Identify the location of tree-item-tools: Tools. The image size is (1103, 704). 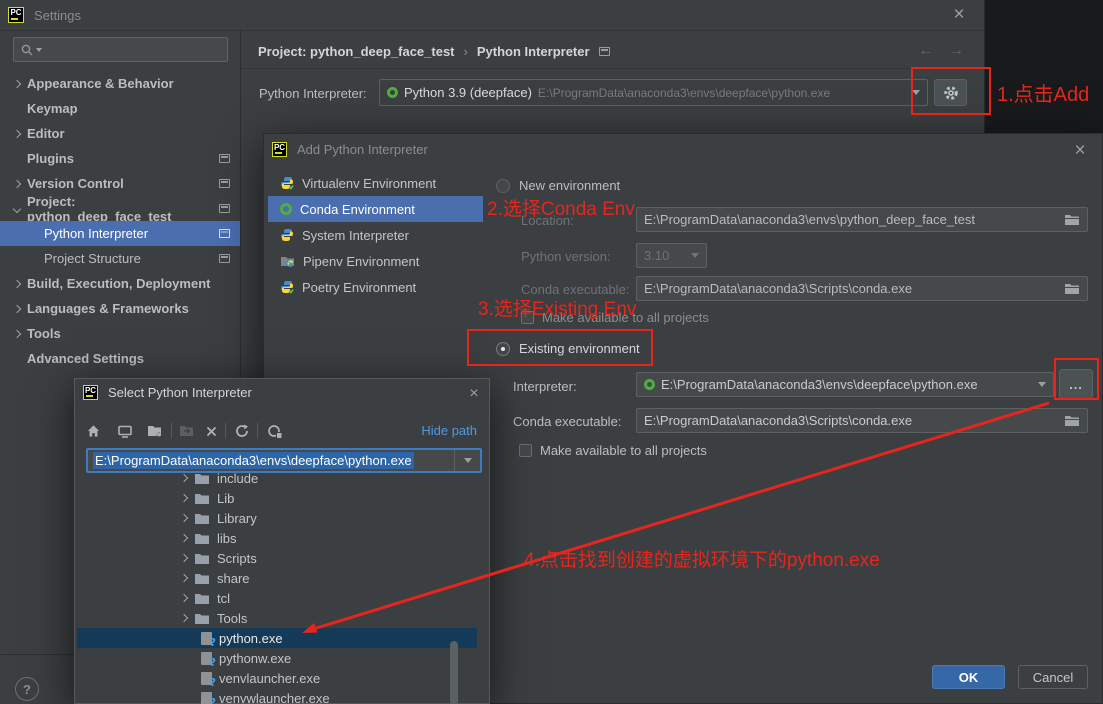
(277, 618).